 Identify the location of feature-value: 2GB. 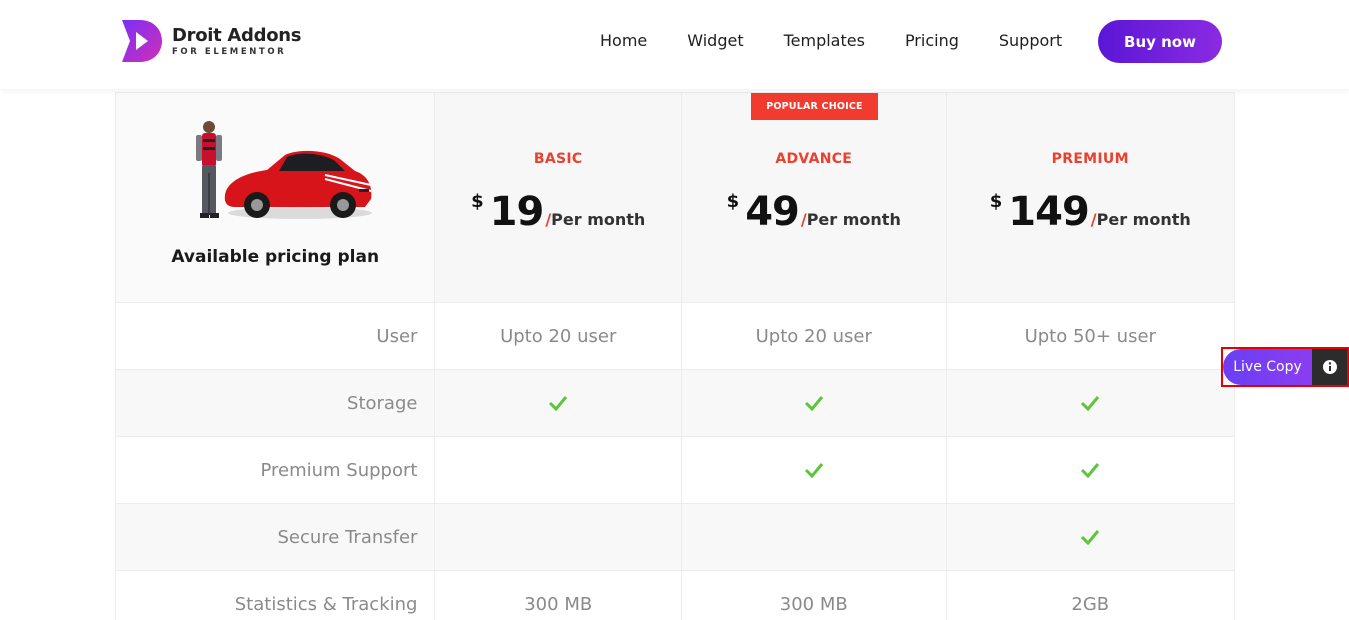
(1090, 604).